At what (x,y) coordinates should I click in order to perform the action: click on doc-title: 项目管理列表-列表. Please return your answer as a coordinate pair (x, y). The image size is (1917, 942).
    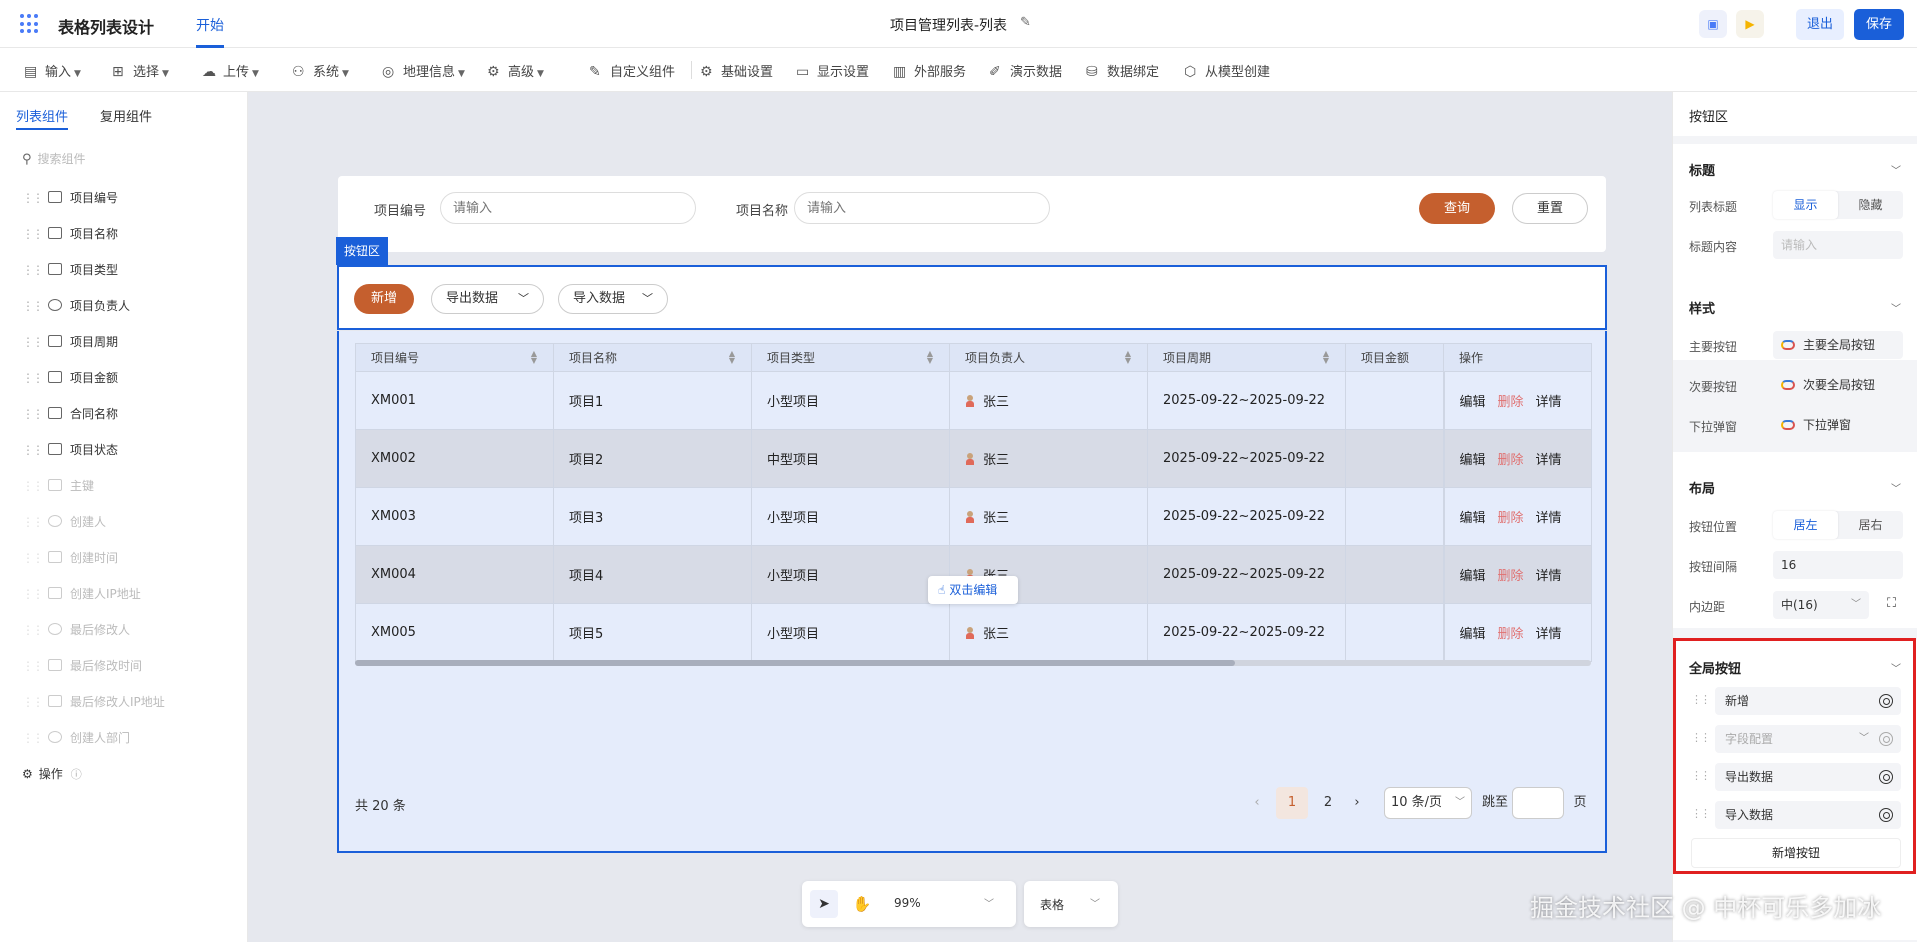
    Looking at the image, I should click on (948, 25).